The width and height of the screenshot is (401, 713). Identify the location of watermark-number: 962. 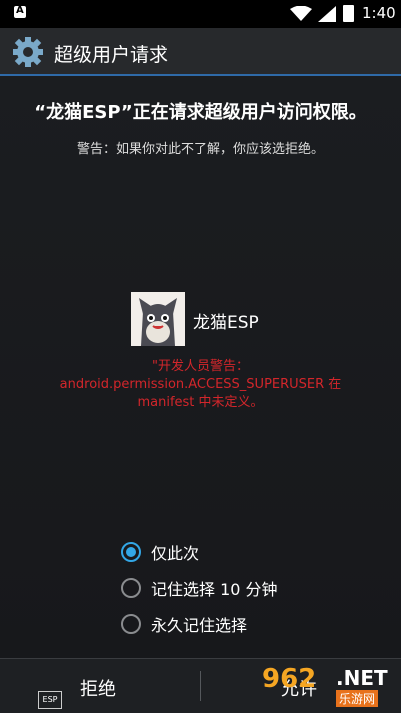
(289, 679).